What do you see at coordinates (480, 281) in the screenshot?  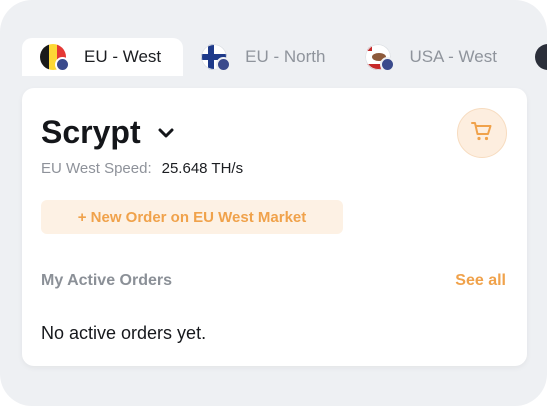 I see `see-all-link: See all` at bounding box center [480, 281].